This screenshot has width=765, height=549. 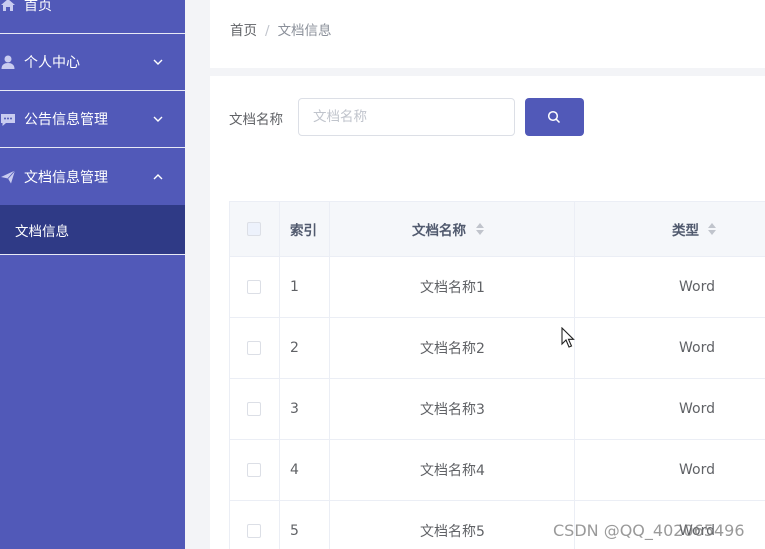 I want to click on sidebar-item-notice-management: 公告信息管理, so click(x=92, y=119).